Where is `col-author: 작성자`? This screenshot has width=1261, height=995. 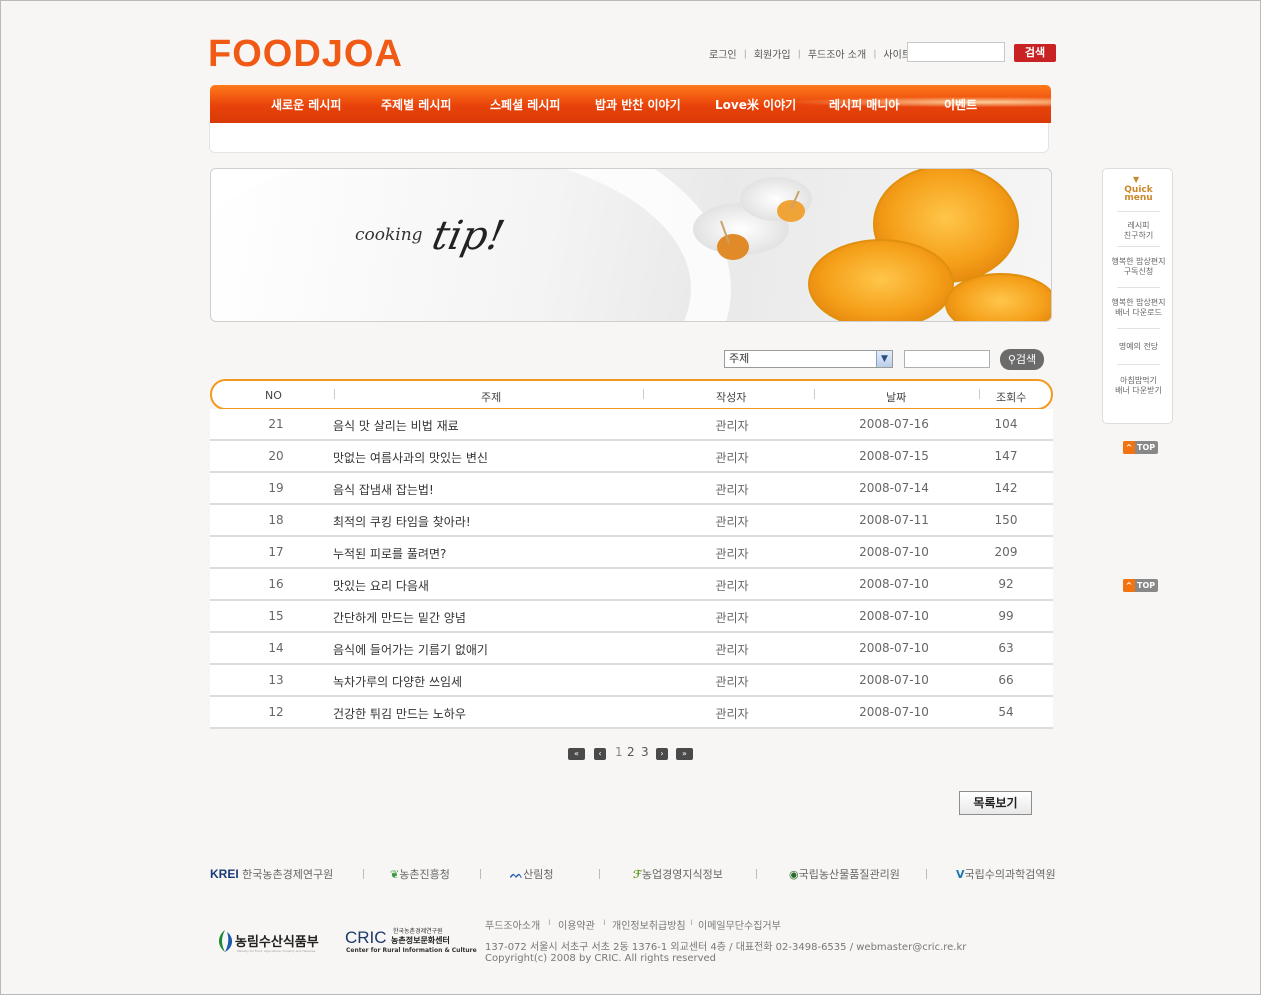
col-author: 작성자 is located at coordinates (731, 397).